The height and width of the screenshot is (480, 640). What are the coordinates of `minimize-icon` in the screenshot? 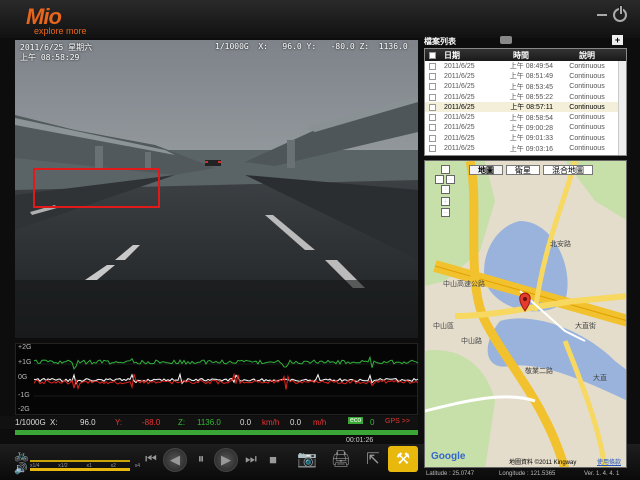 It's located at (602, 15).